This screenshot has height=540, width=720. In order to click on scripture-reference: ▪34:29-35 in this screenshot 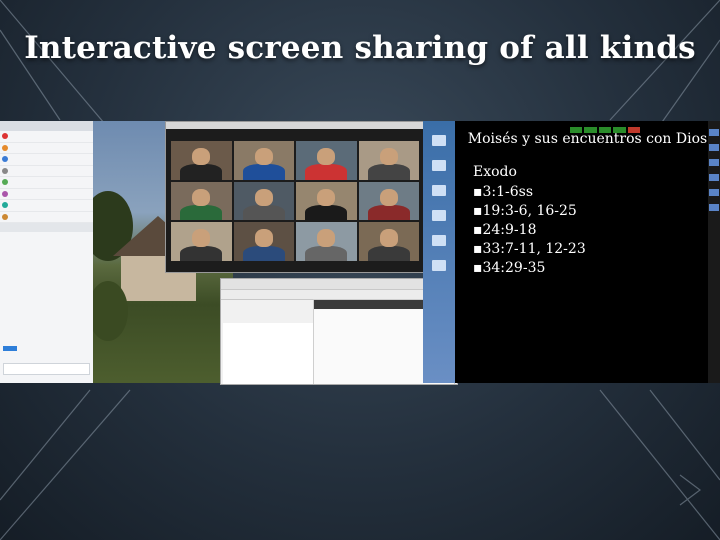, I will do `click(509, 268)`.